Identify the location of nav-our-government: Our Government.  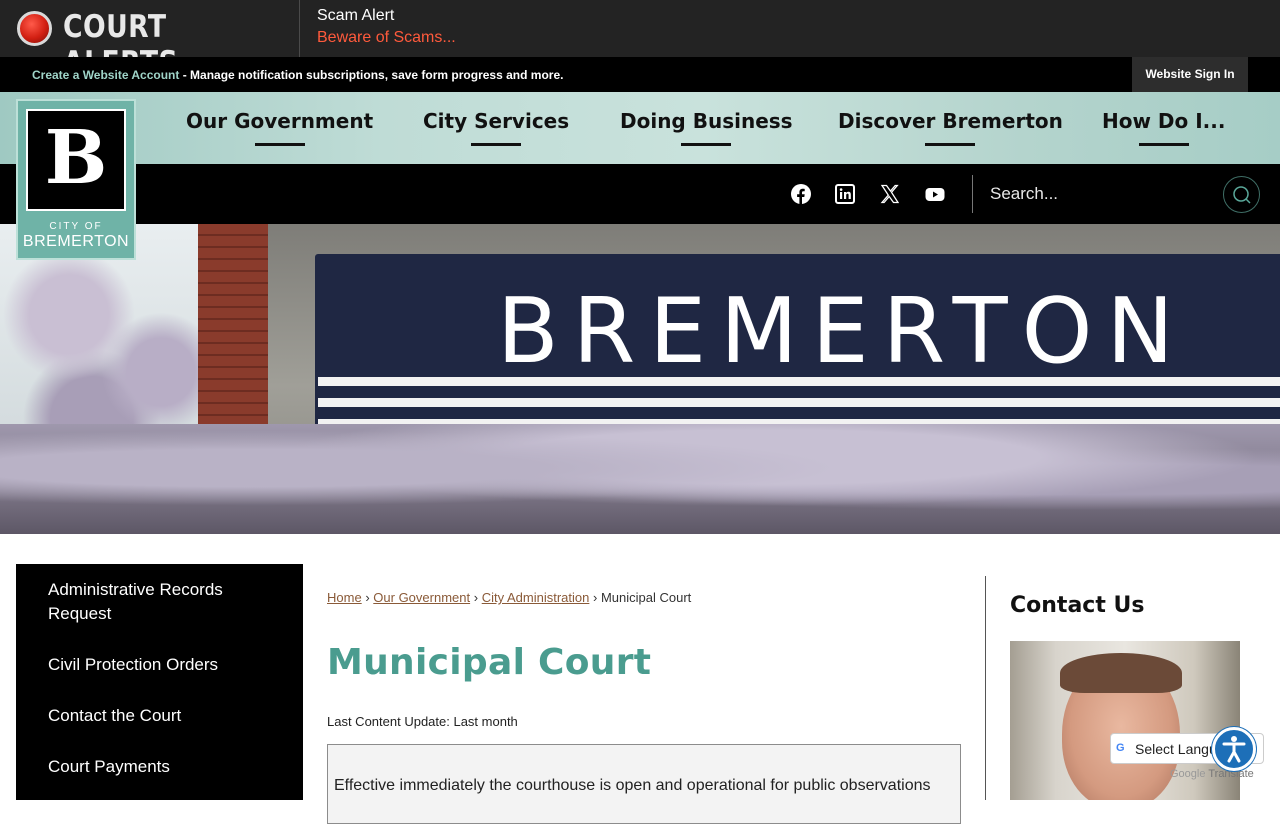
(279, 121).